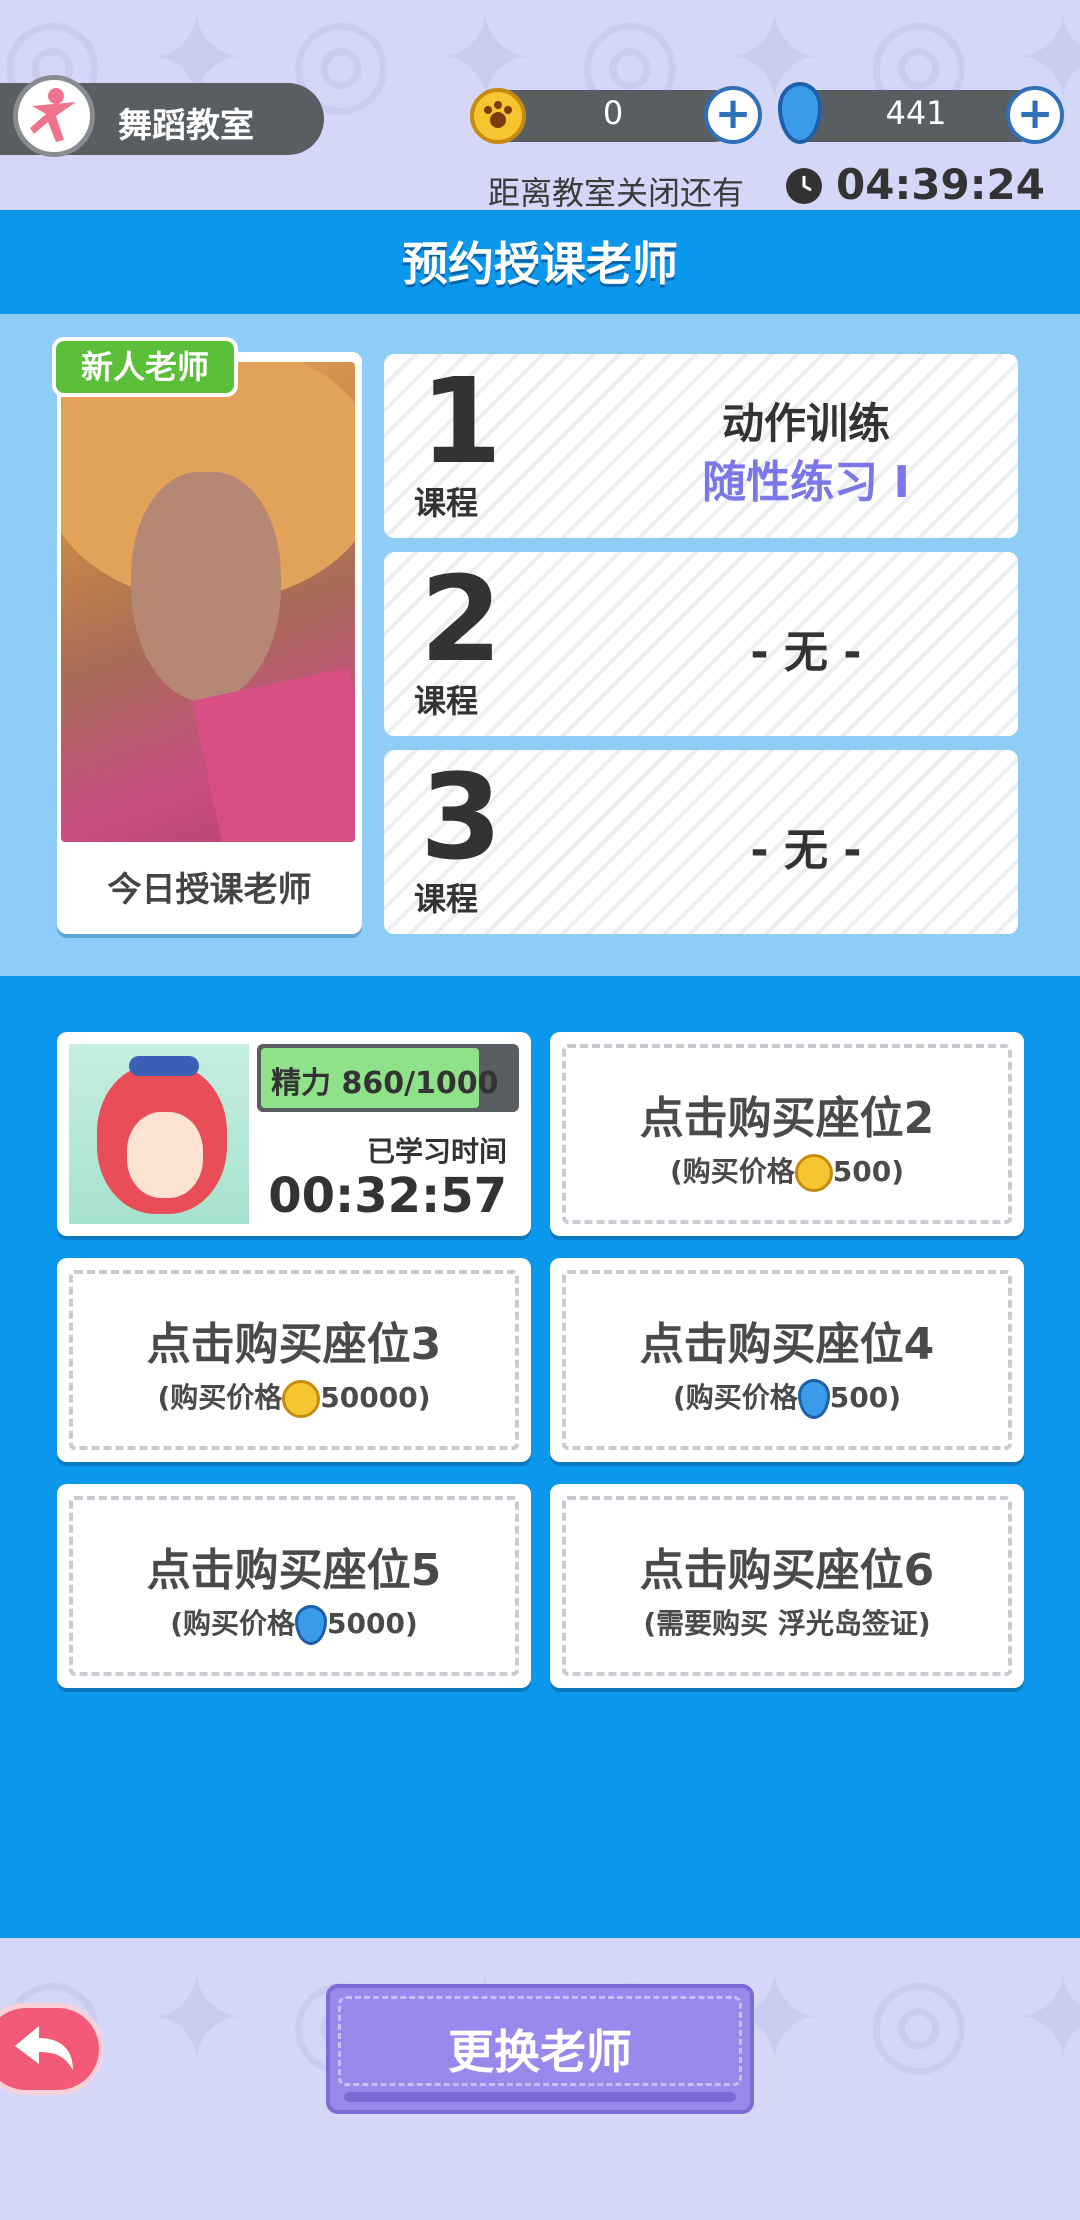 This screenshot has width=1080, height=2220. Describe the element at coordinates (208, 602) in the screenshot. I see `teacher-portrait` at that location.